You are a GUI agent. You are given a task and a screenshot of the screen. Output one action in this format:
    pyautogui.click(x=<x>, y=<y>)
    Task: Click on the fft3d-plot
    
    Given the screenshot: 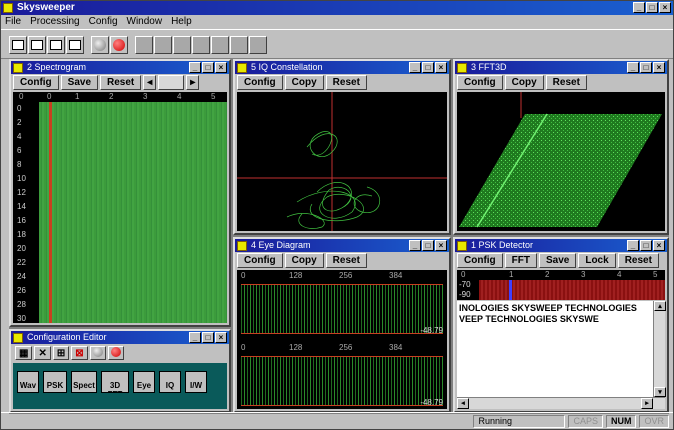 What is the action you would take?
    pyautogui.click(x=561, y=161)
    